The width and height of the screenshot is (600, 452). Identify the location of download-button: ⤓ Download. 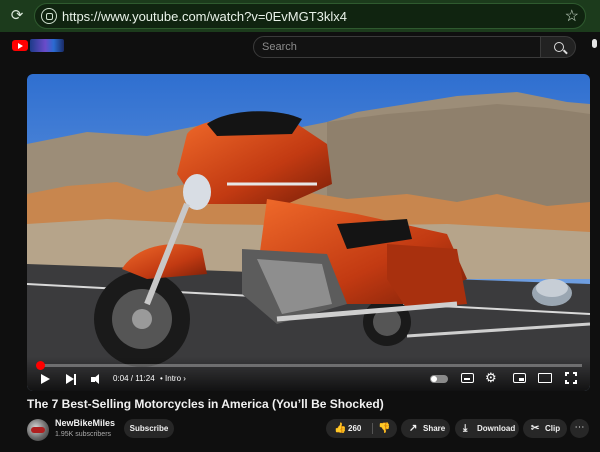
(487, 428).